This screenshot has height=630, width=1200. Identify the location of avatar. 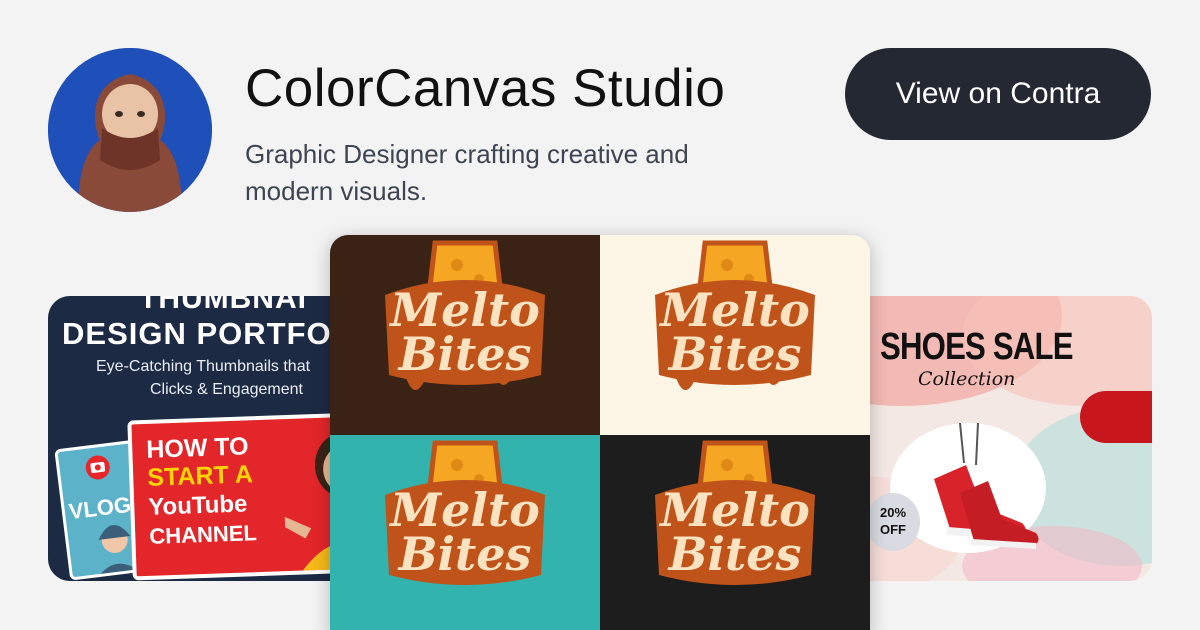
(130, 130).